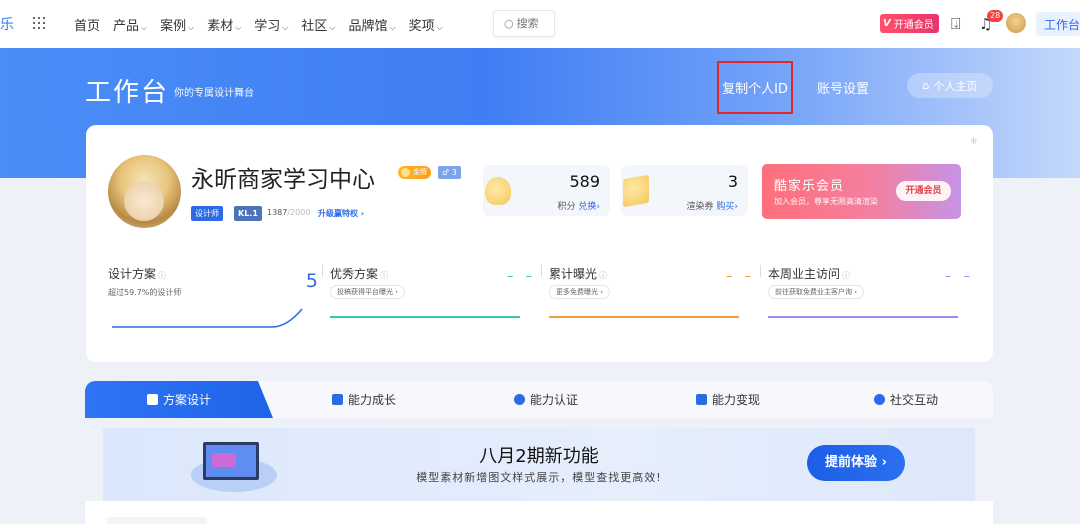 The image size is (1080, 524). What do you see at coordinates (371, 400) in the screenshot?
I see `tab-label: 能力成长` at bounding box center [371, 400].